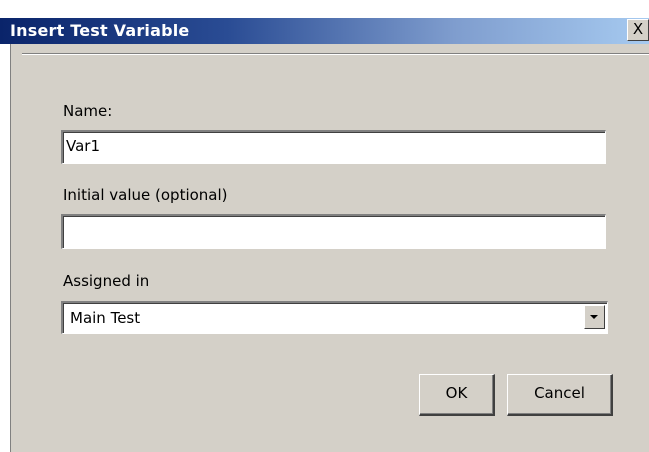  What do you see at coordinates (560, 395) in the screenshot?
I see `cancel-button: Cancel` at bounding box center [560, 395].